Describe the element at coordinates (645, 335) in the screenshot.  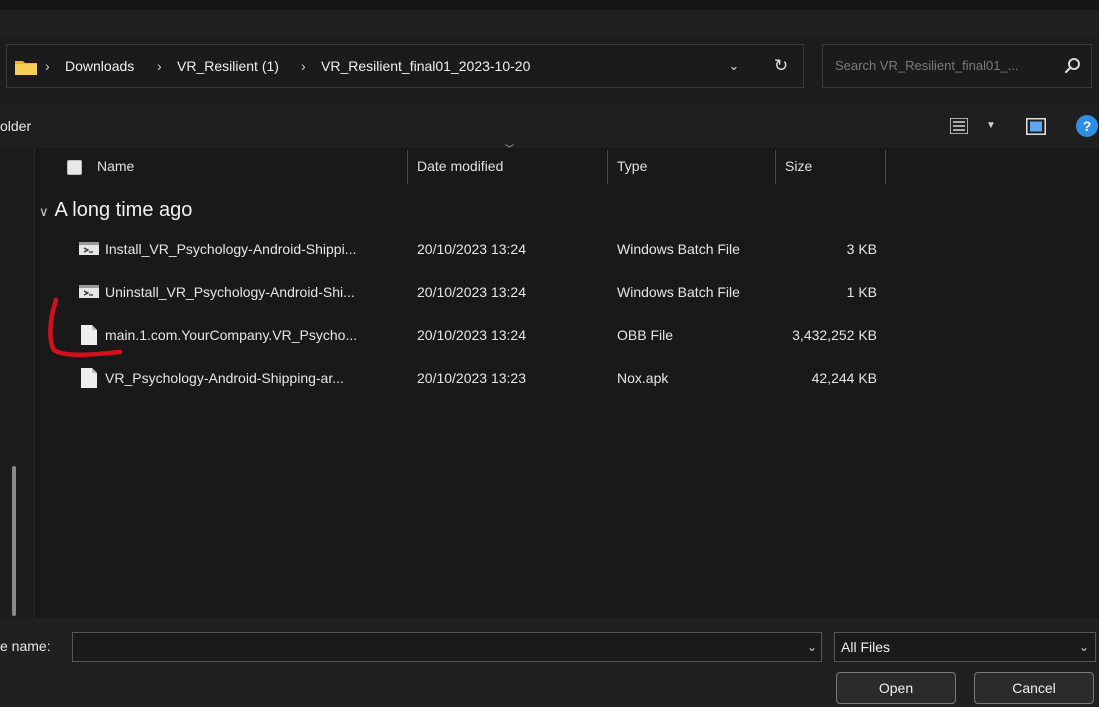
I see `file-type: OBB File` at that location.